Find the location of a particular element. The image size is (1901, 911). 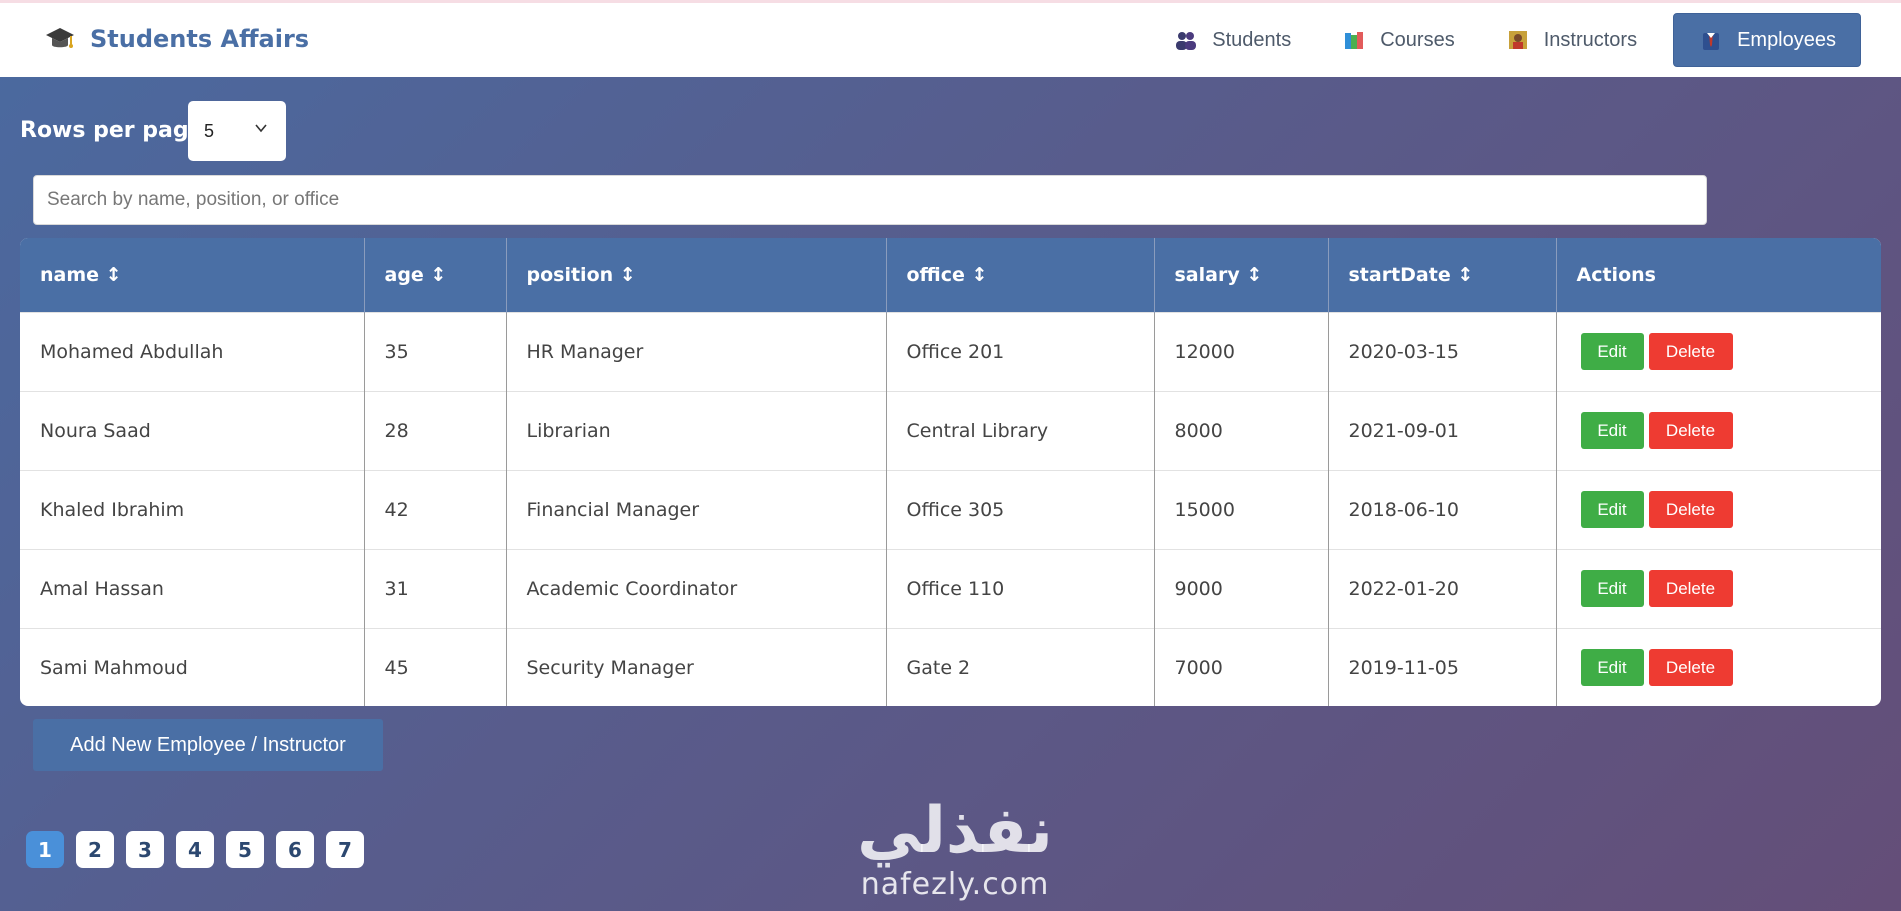

column-header-age: age ↕ is located at coordinates (435, 275).